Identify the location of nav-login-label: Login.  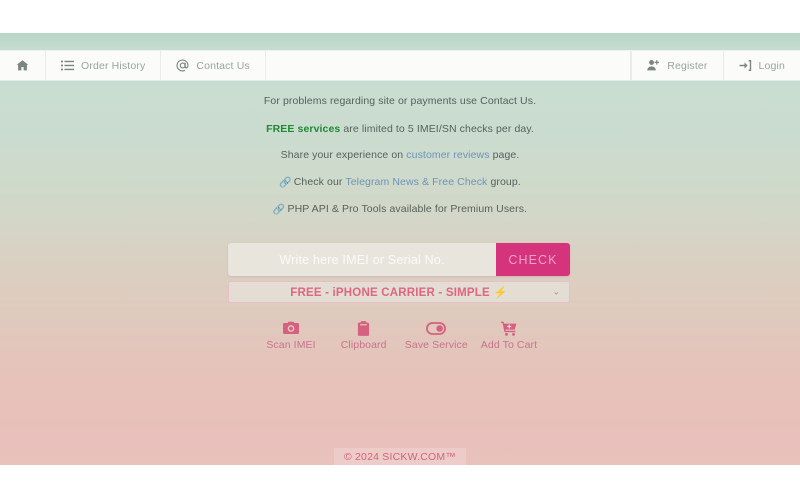
(771, 65).